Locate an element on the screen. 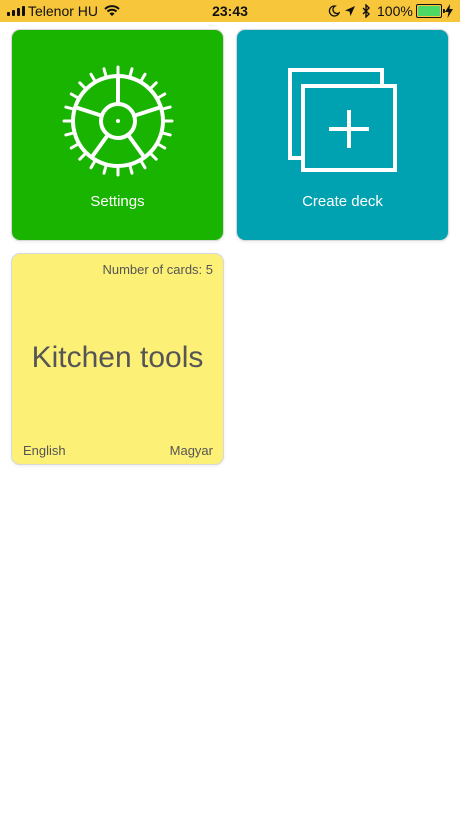 This screenshot has width=460, height=818. bluetooth-icon is located at coordinates (366, 11).